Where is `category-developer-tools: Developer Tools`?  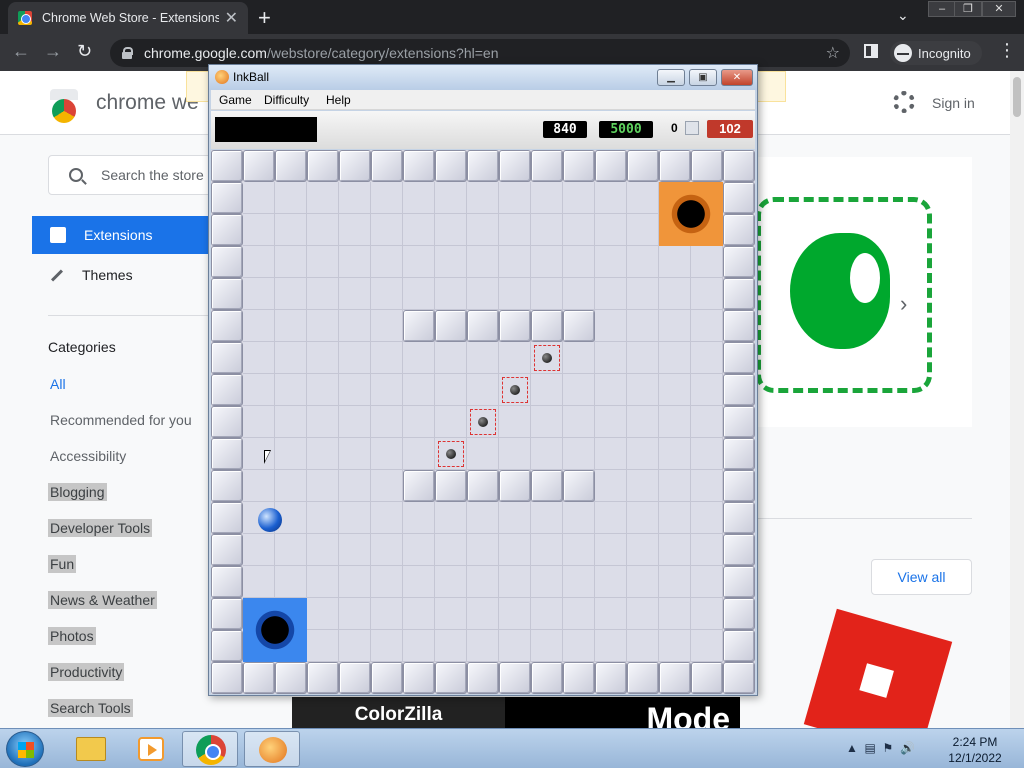 category-developer-tools: Developer Tools is located at coordinates (100, 528).